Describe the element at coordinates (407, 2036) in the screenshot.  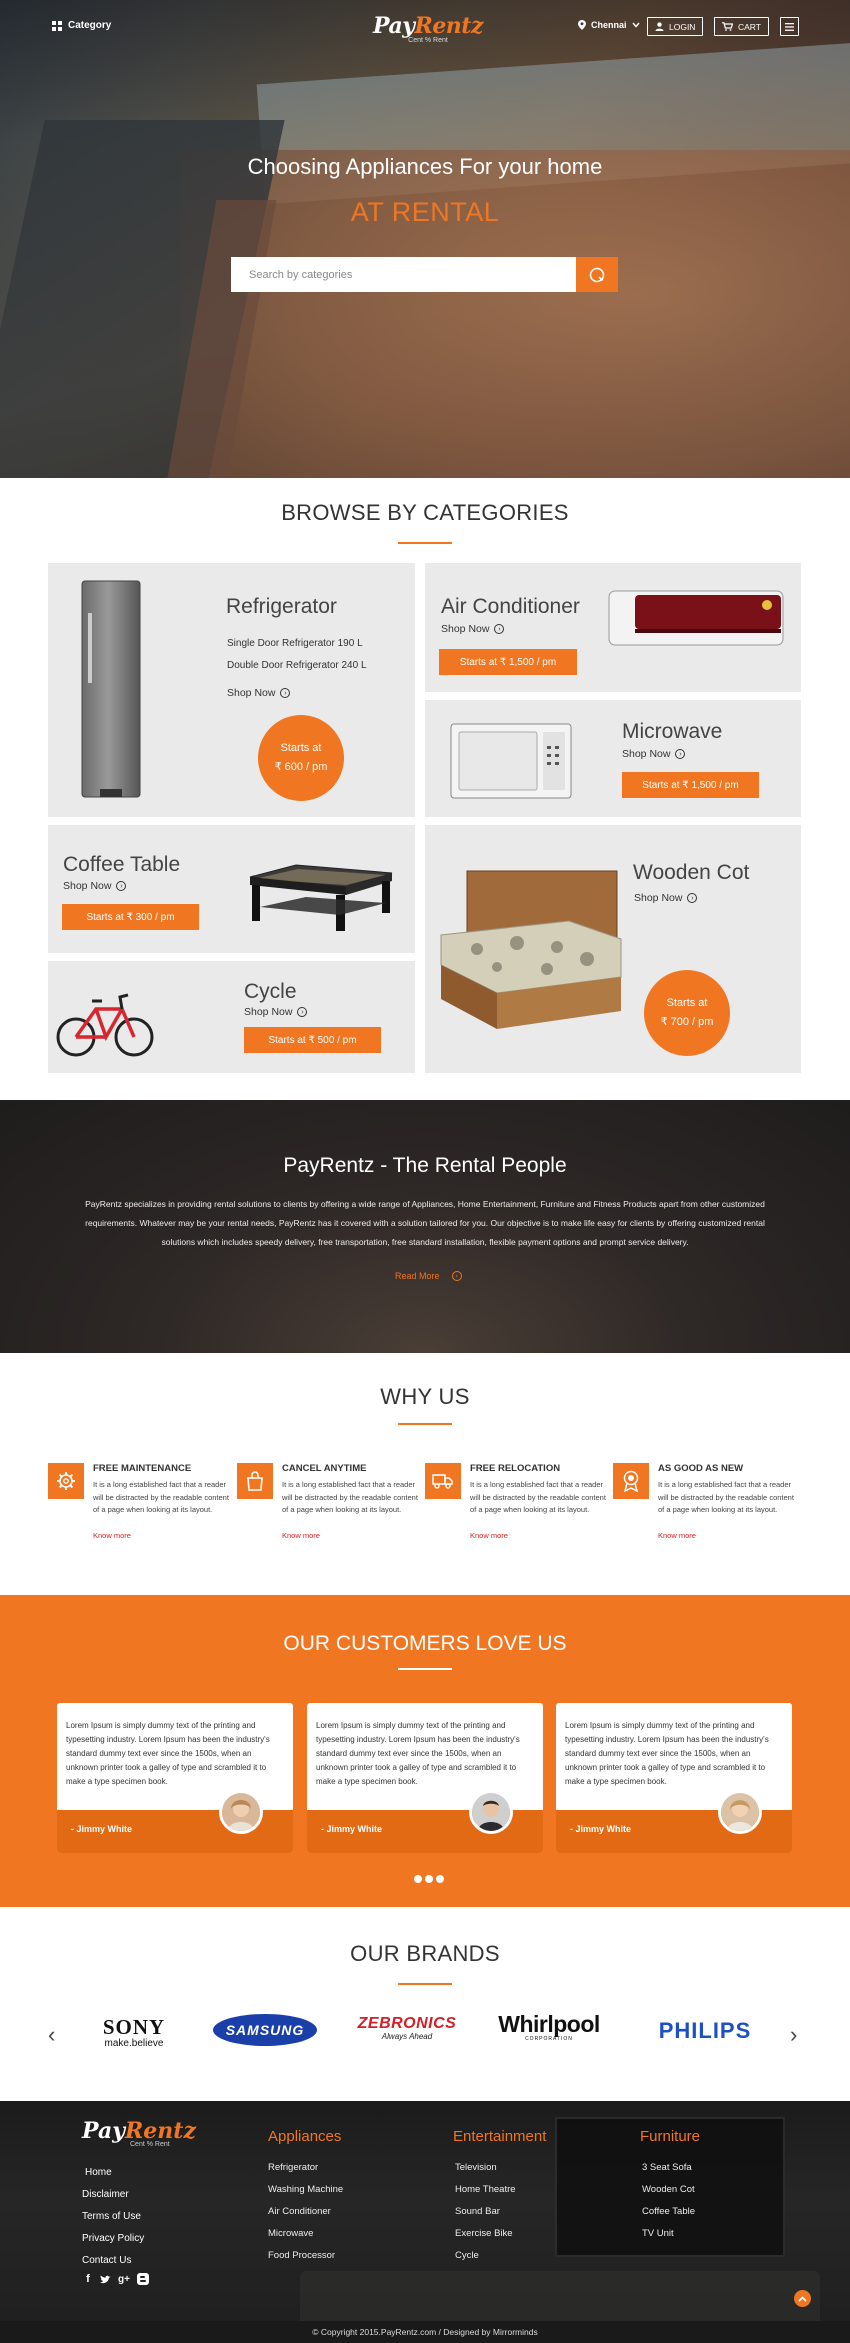
I see `zebronics-tagline: Always Ahead` at that location.